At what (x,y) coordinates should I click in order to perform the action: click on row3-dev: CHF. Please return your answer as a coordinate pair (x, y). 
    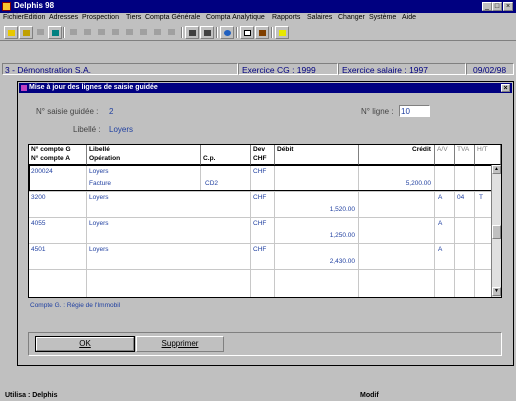
    Looking at the image, I should click on (259, 249).